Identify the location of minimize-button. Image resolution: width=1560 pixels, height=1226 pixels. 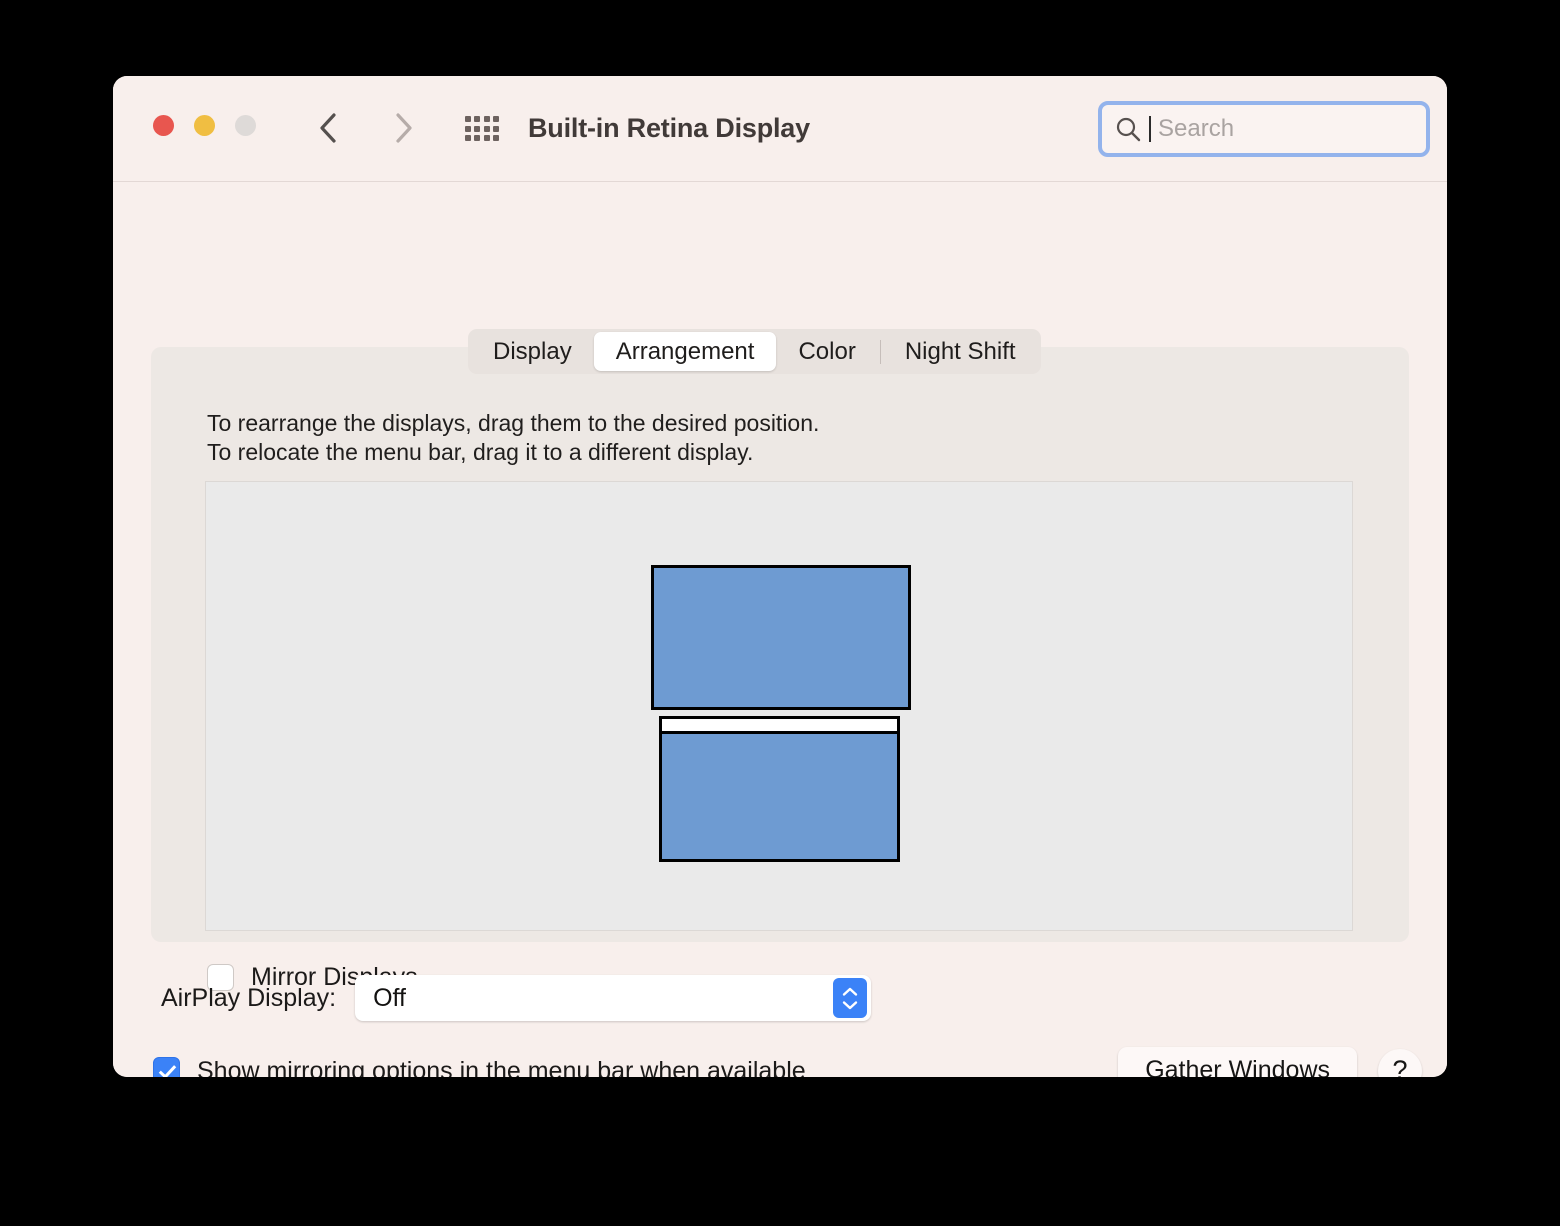
(204, 125).